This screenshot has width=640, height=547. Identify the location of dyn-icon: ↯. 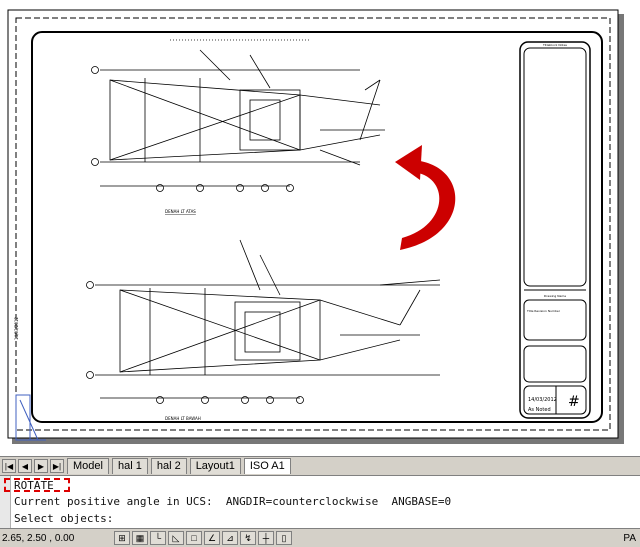
(248, 538).